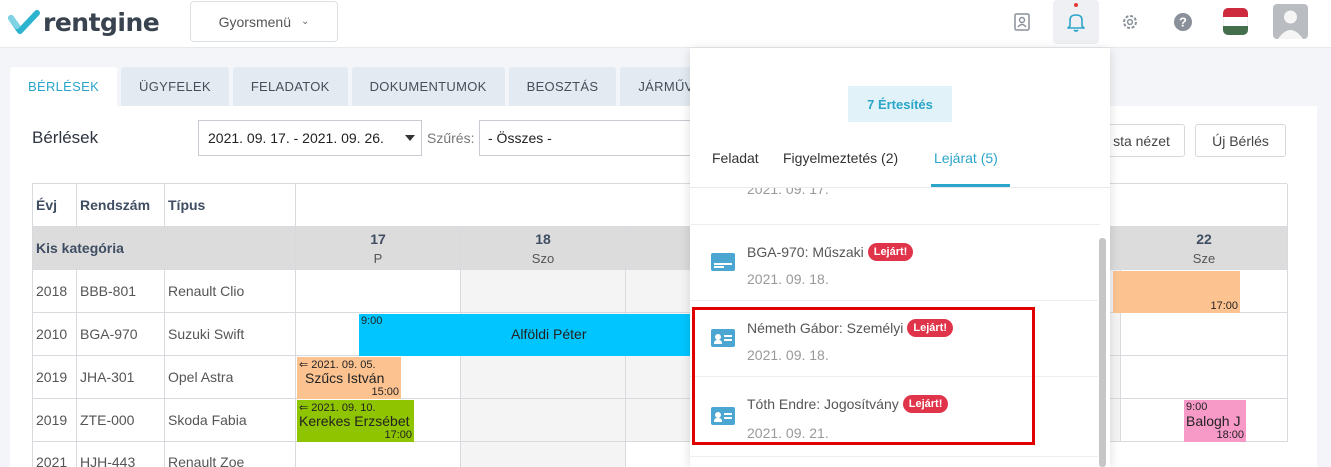 This screenshot has width=1331, height=467. I want to click on help-button: ?, so click(1183, 22).